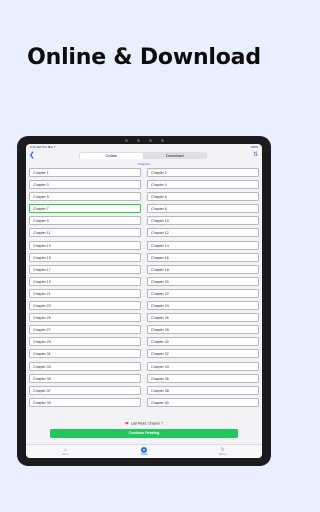 Image resolution: width=320 pixels, height=512 pixels. I want to click on chapter-item: Chapter 7, so click(85, 209).